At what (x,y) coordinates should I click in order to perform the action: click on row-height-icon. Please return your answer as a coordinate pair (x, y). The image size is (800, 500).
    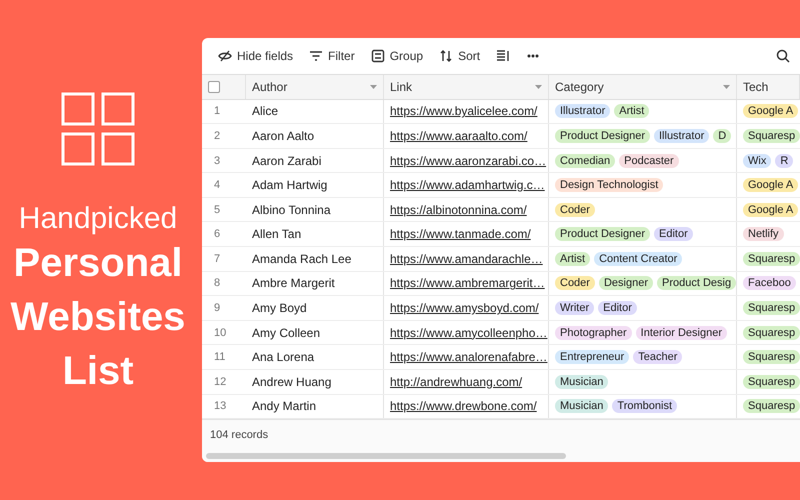
    Looking at the image, I should click on (503, 56).